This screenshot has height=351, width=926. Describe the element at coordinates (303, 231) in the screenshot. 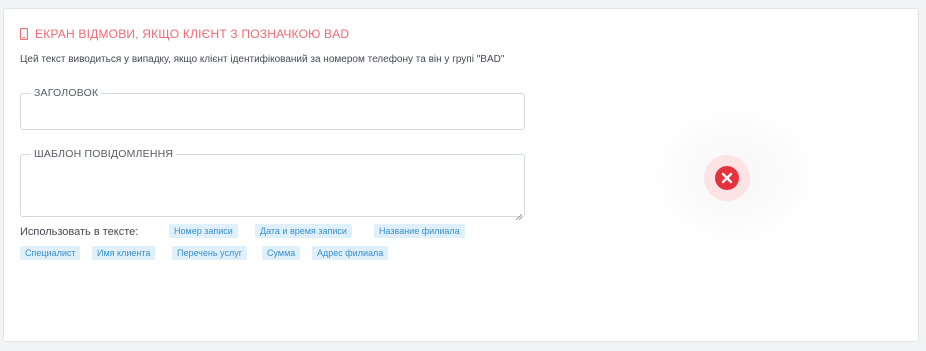

I see `tag-record-datetime: Дата и время записи` at that location.